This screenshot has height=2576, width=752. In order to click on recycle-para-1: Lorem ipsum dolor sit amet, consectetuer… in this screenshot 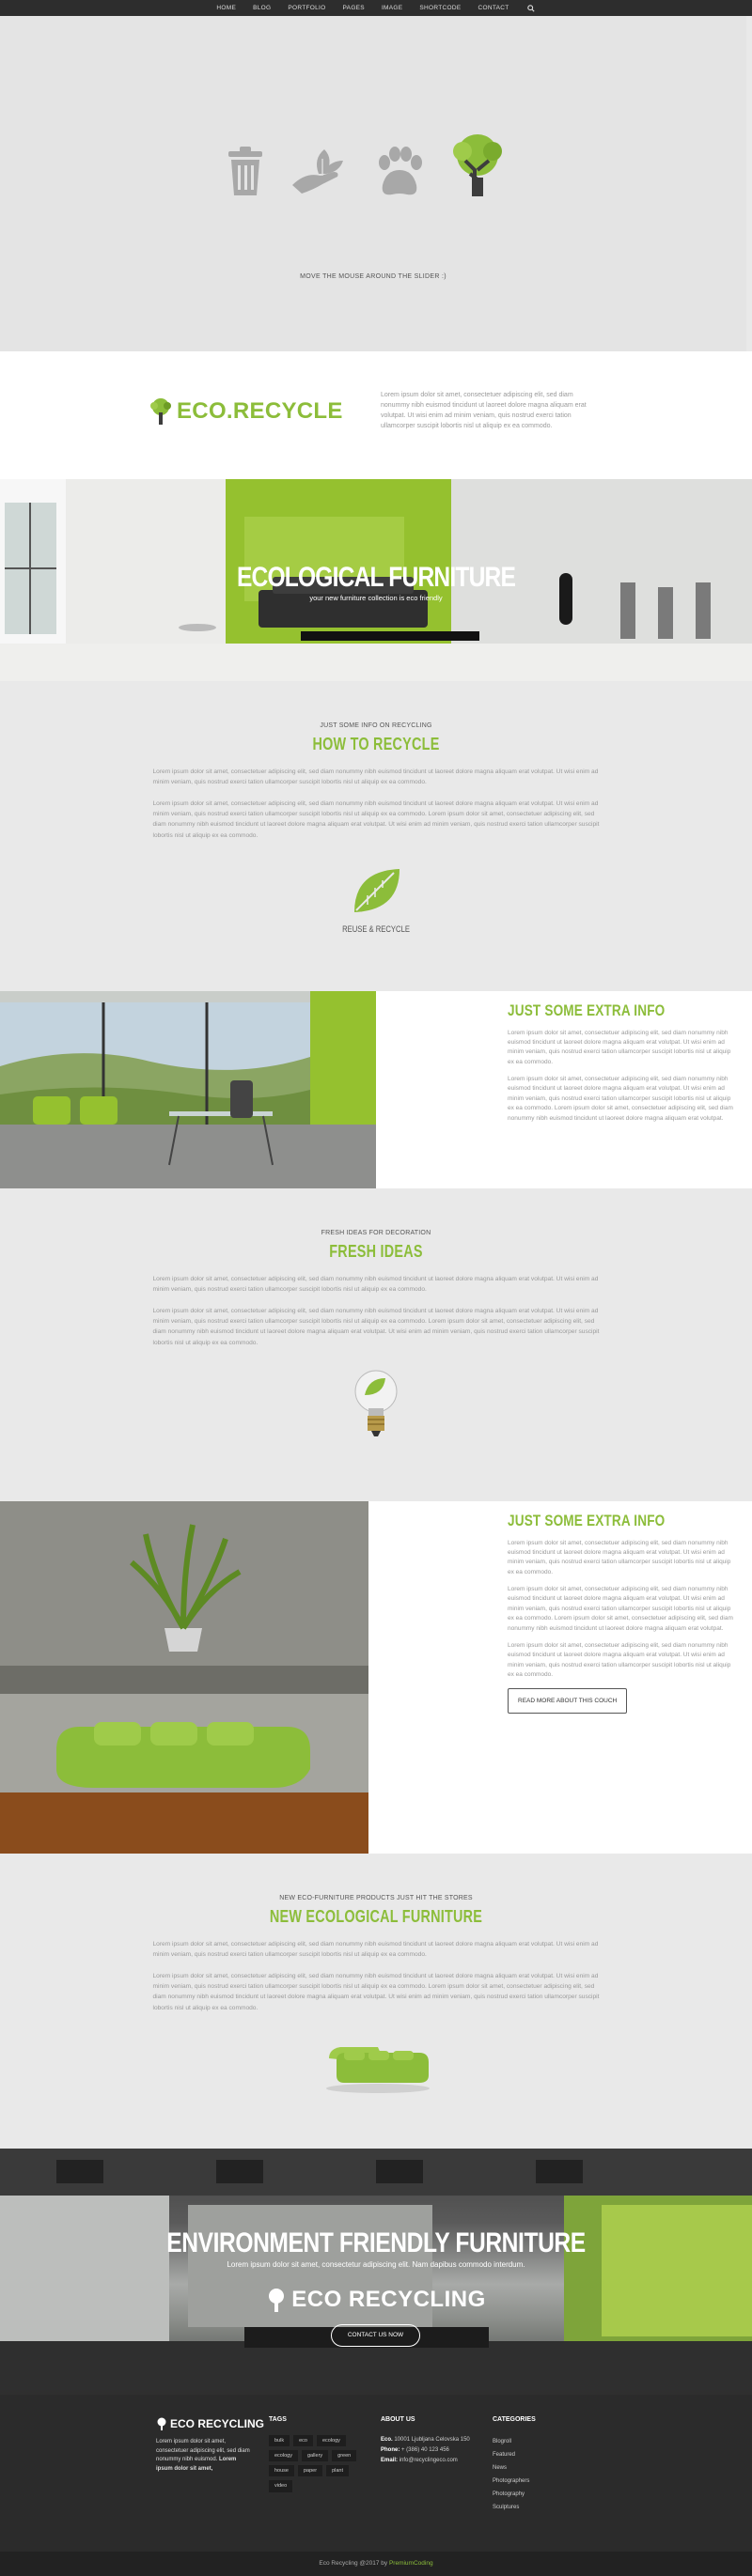, I will do `click(375, 777)`.